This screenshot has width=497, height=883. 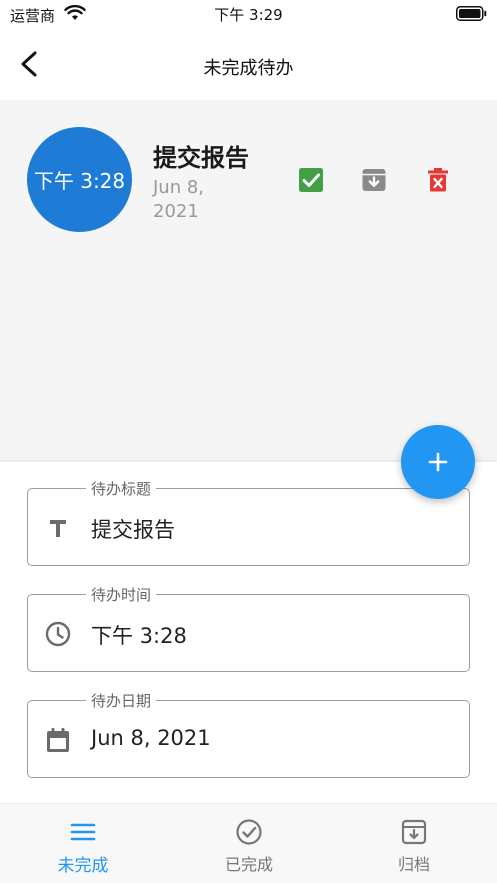 I want to click on title-field-label: 待办标题, so click(x=121, y=488).